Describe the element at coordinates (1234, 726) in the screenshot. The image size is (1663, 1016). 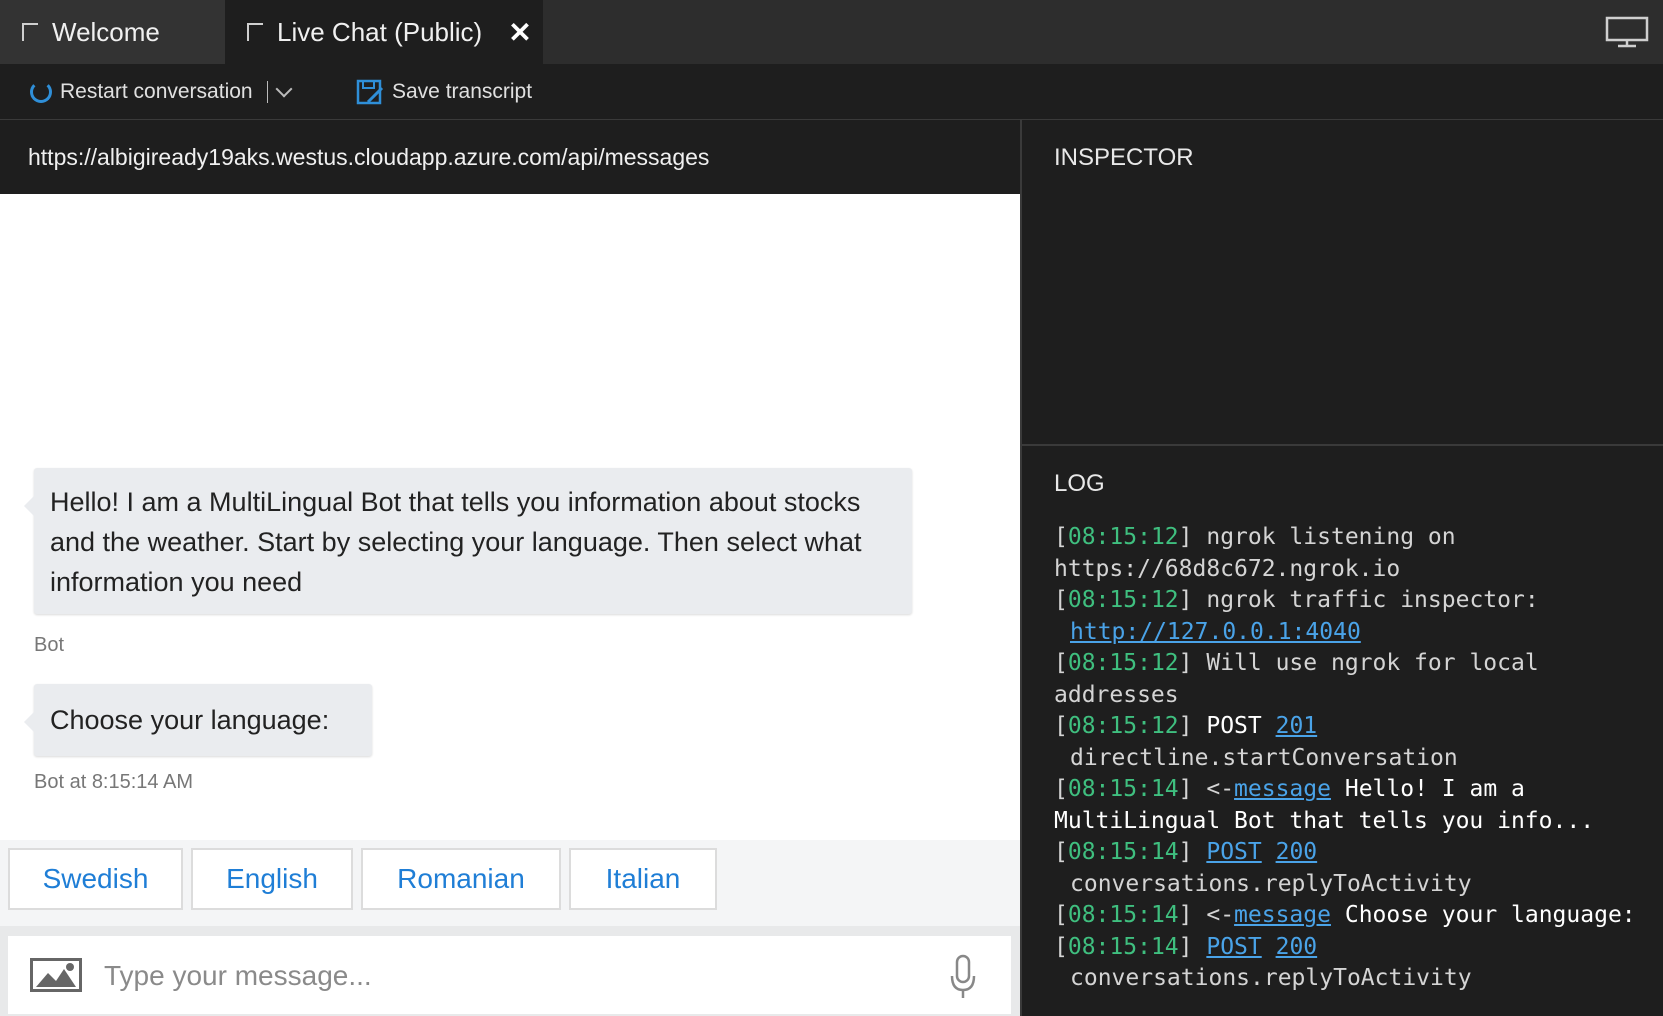
I see `log-method: POST` at that location.